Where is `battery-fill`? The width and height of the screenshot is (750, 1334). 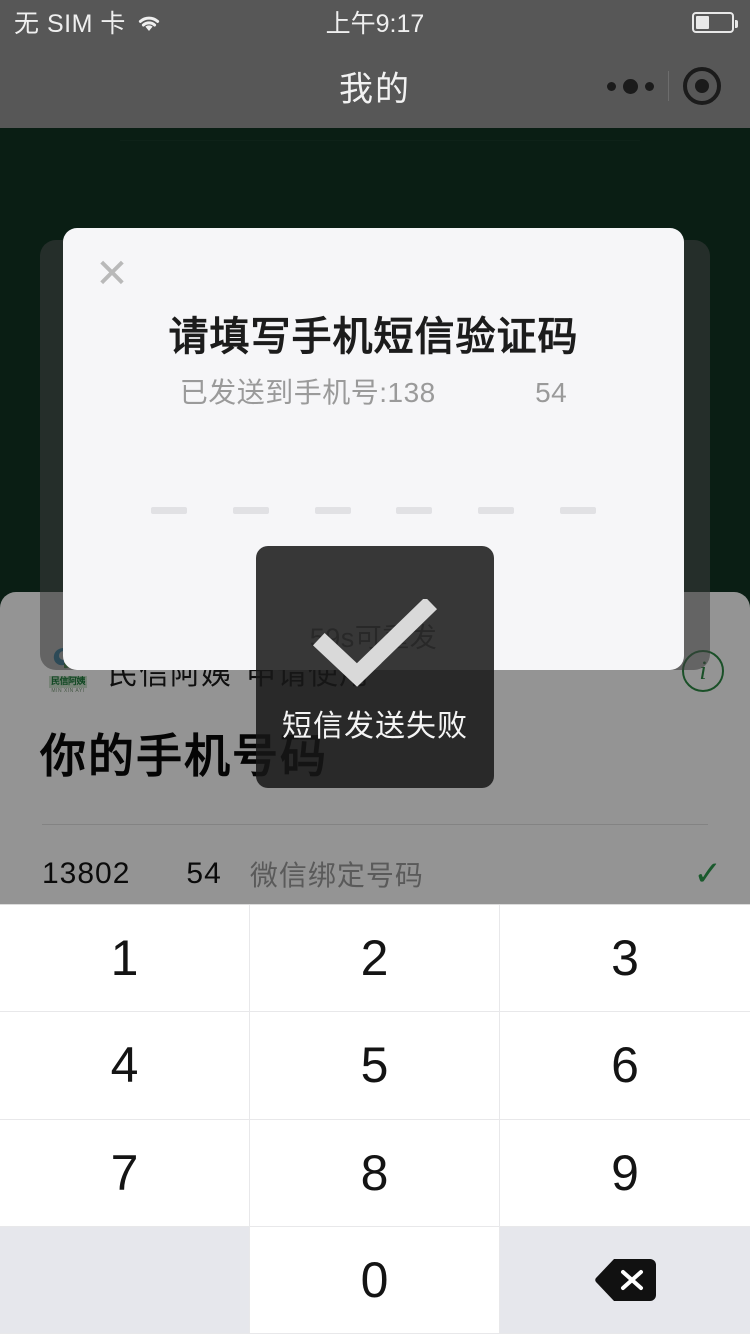
battery-fill is located at coordinates (702, 22).